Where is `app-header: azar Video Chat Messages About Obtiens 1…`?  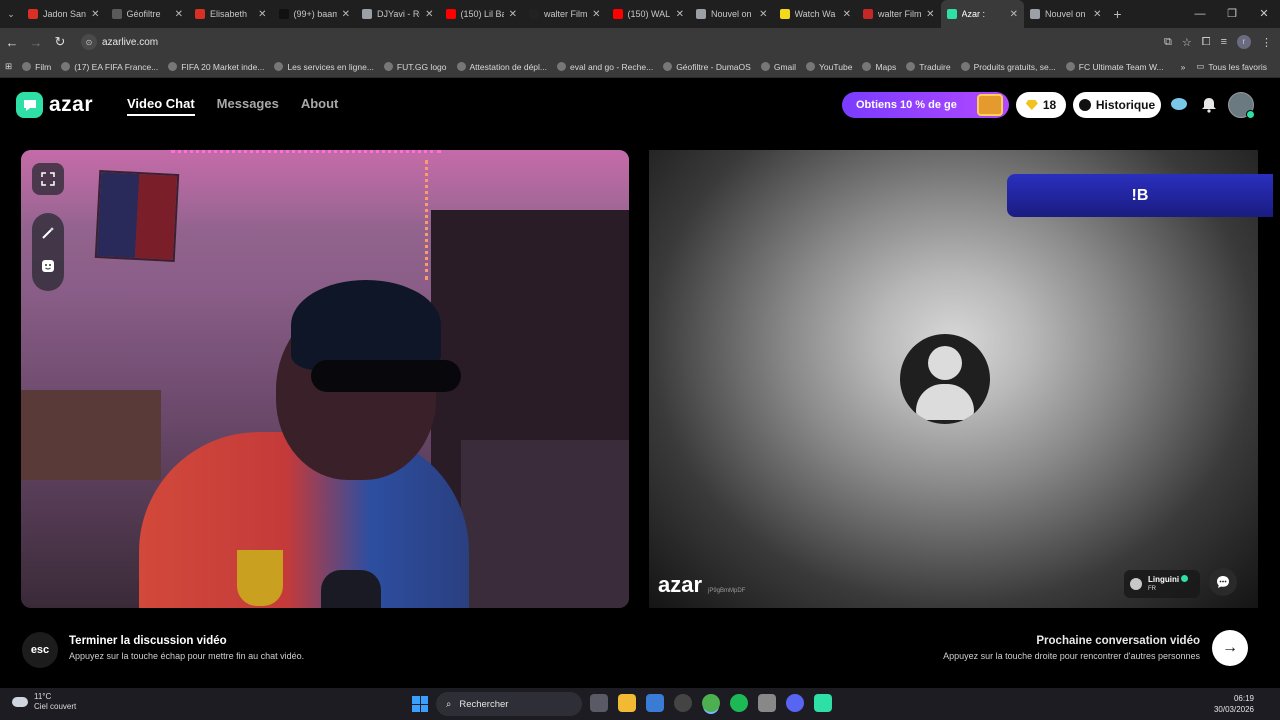
app-header: azar Video Chat Messages About Obtiens 1… is located at coordinates (640, 104).